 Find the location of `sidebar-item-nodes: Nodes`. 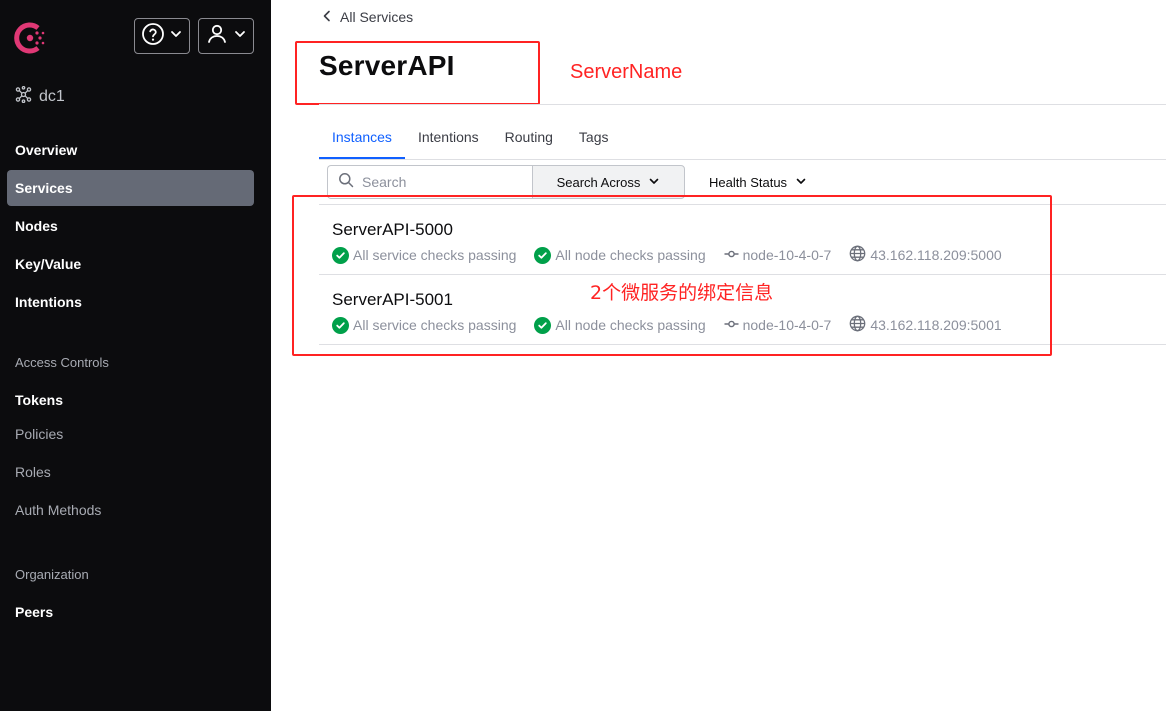

sidebar-item-nodes: Nodes is located at coordinates (130, 226).